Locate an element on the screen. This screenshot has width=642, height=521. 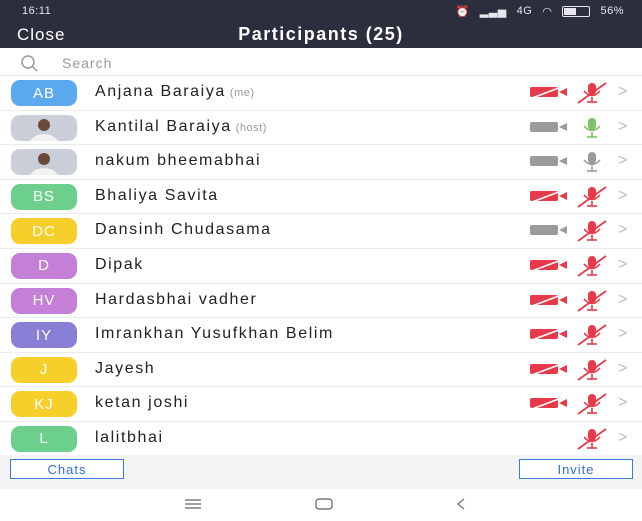
header: Close Participants (25) is located at coordinates (321, 35).